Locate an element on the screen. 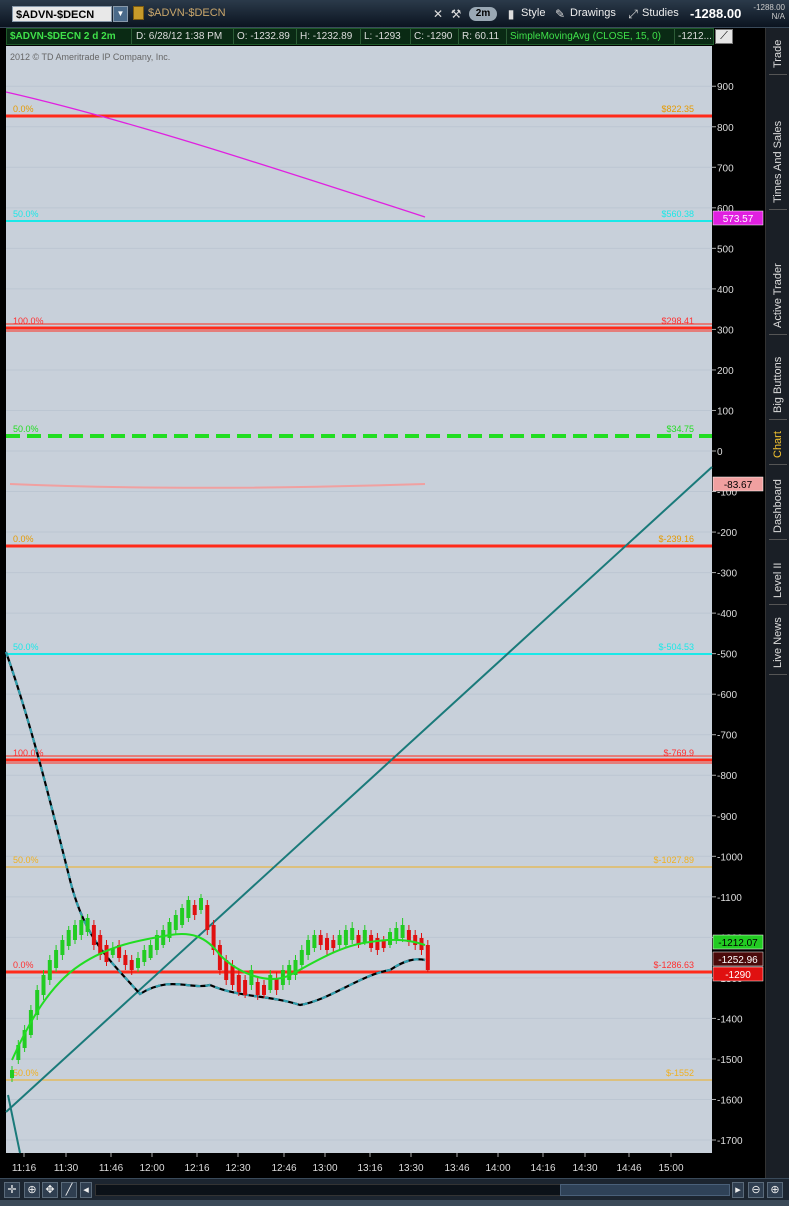 Image resolution: width=789 pixels, height=1206 pixels. study-name: SimpleMovingAvg (CLOSE, 15, 0) is located at coordinates (591, 36).